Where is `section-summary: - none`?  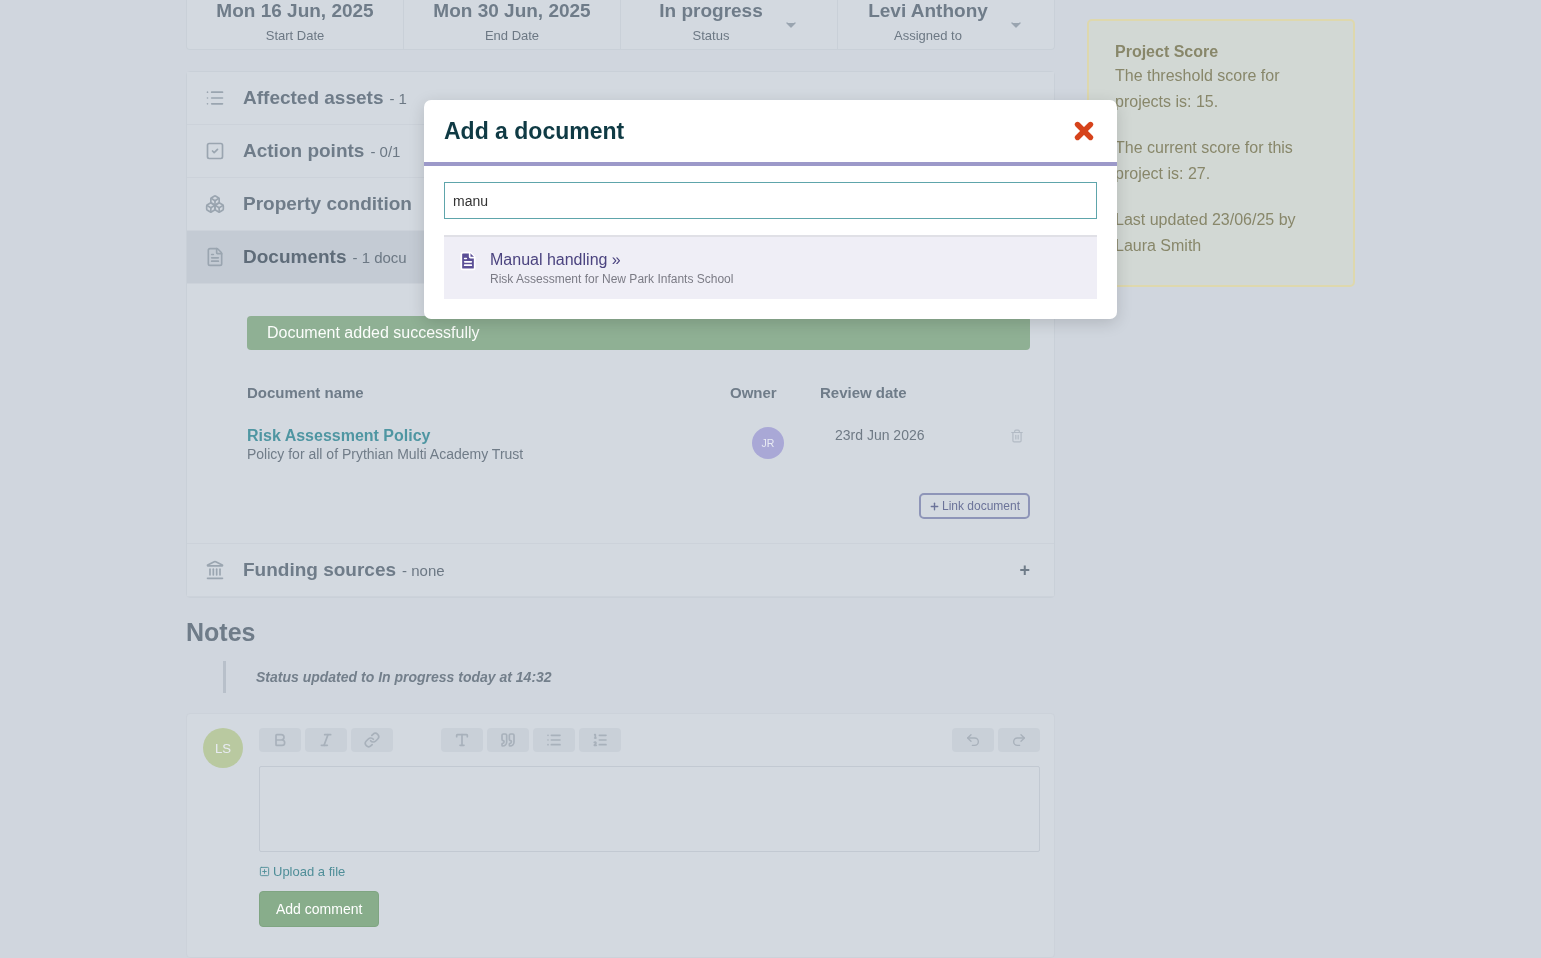 section-summary: - none is located at coordinates (423, 570).